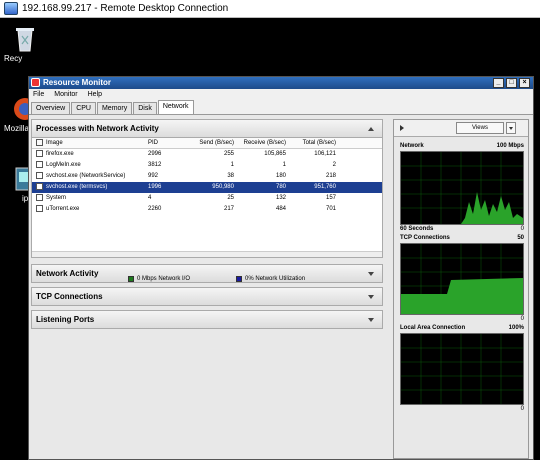 The image size is (540, 460). Describe the element at coordinates (13, 58) in the screenshot. I see `desktop-label-recycle: Recy` at that location.